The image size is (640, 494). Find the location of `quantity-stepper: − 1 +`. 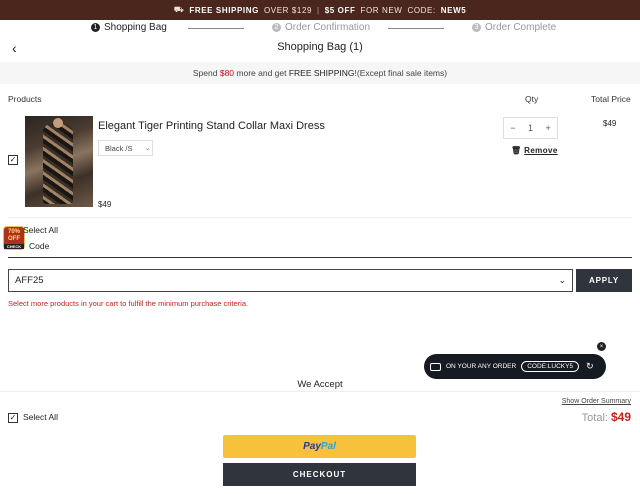

quantity-stepper: − 1 + is located at coordinates (530, 128).